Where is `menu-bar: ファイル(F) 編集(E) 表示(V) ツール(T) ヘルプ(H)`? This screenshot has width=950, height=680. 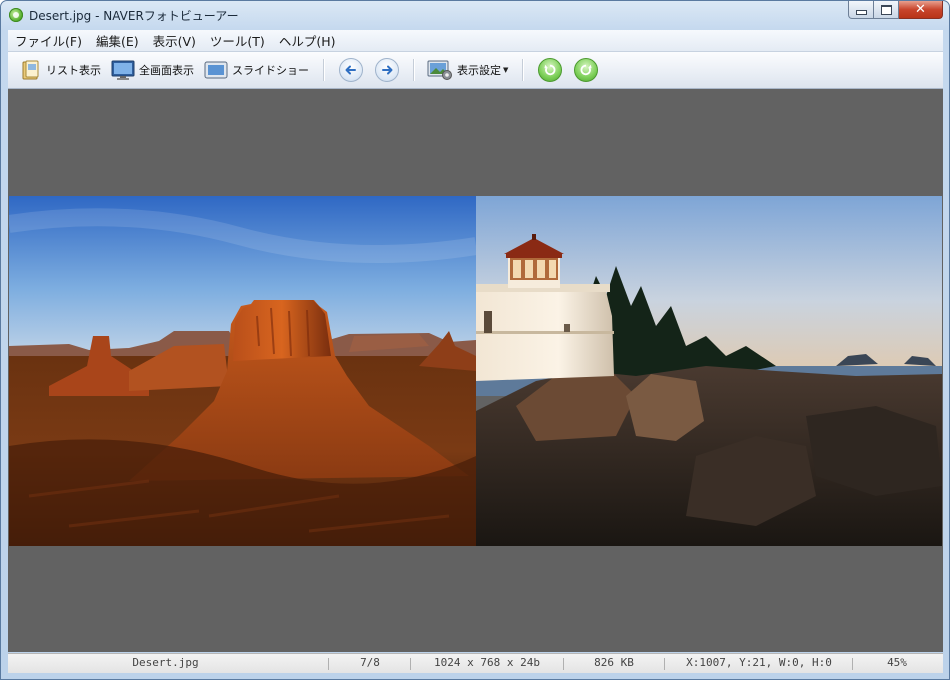 menu-bar: ファイル(F) 編集(E) 表示(V) ツール(T) ヘルプ(H) is located at coordinates (475, 41).